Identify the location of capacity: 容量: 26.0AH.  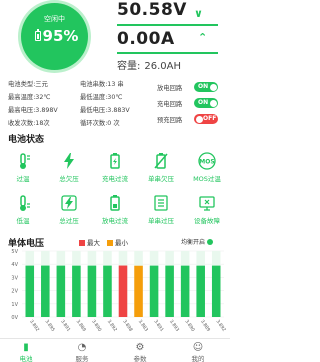
(149, 64).